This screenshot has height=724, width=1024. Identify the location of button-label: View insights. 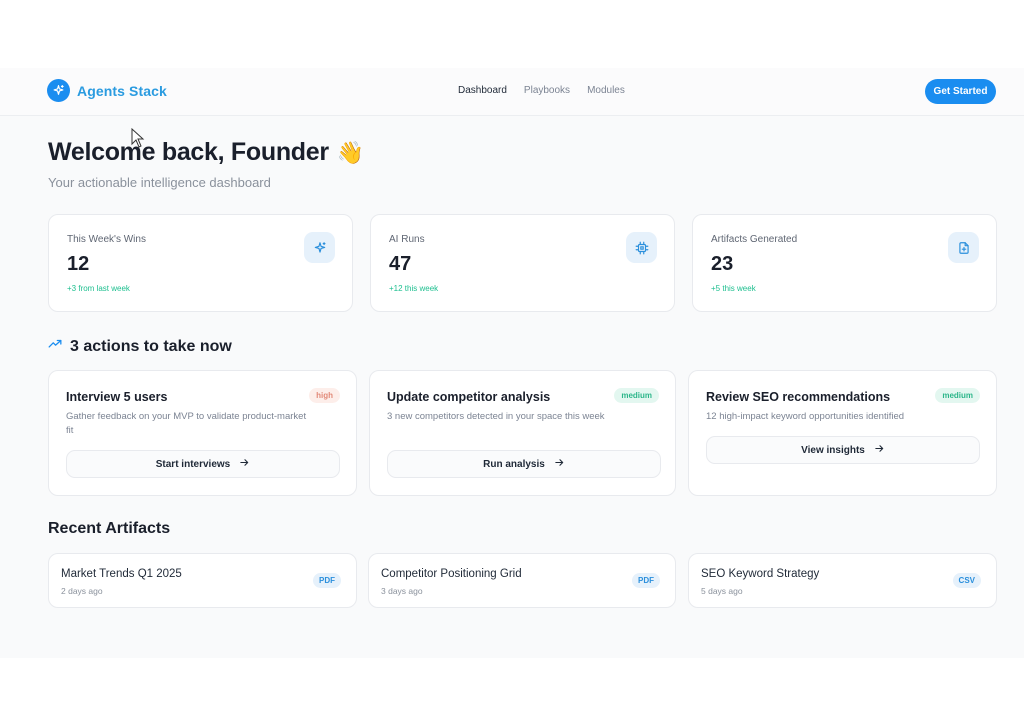
(833, 450).